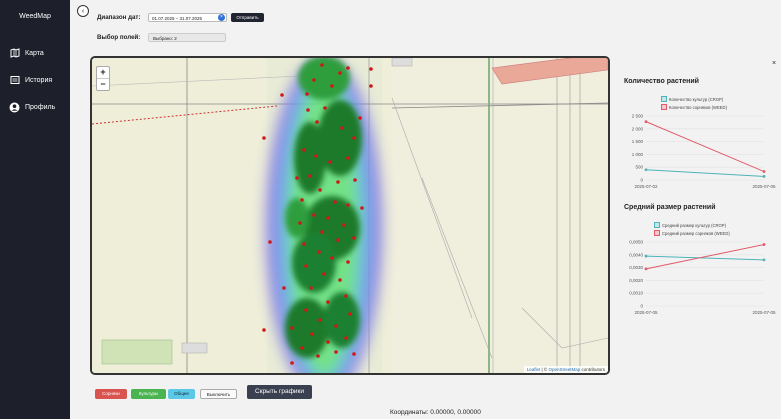 This screenshot has height=419, width=781. I want to click on legend-label: Средний размер сорняков (WEED), so click(696, 233).